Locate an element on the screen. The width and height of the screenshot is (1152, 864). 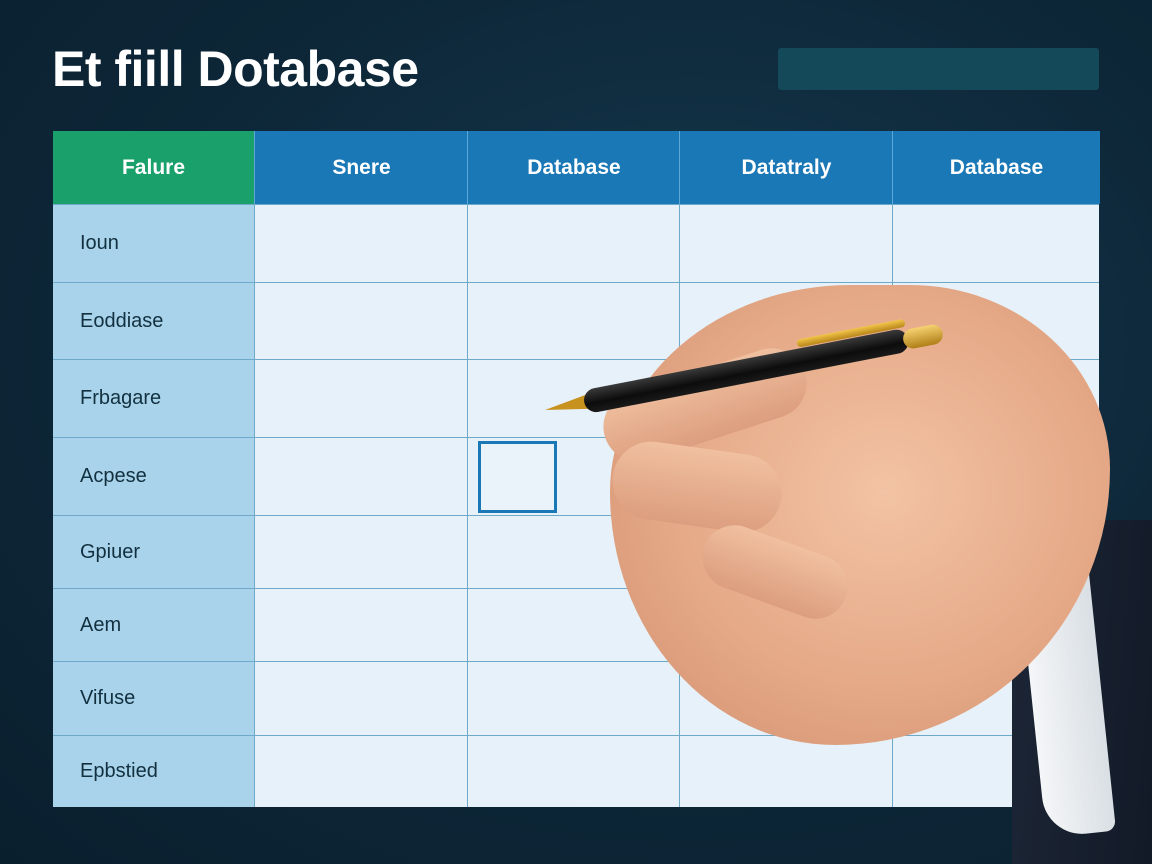
search-input is located at coordinates (938, 69).